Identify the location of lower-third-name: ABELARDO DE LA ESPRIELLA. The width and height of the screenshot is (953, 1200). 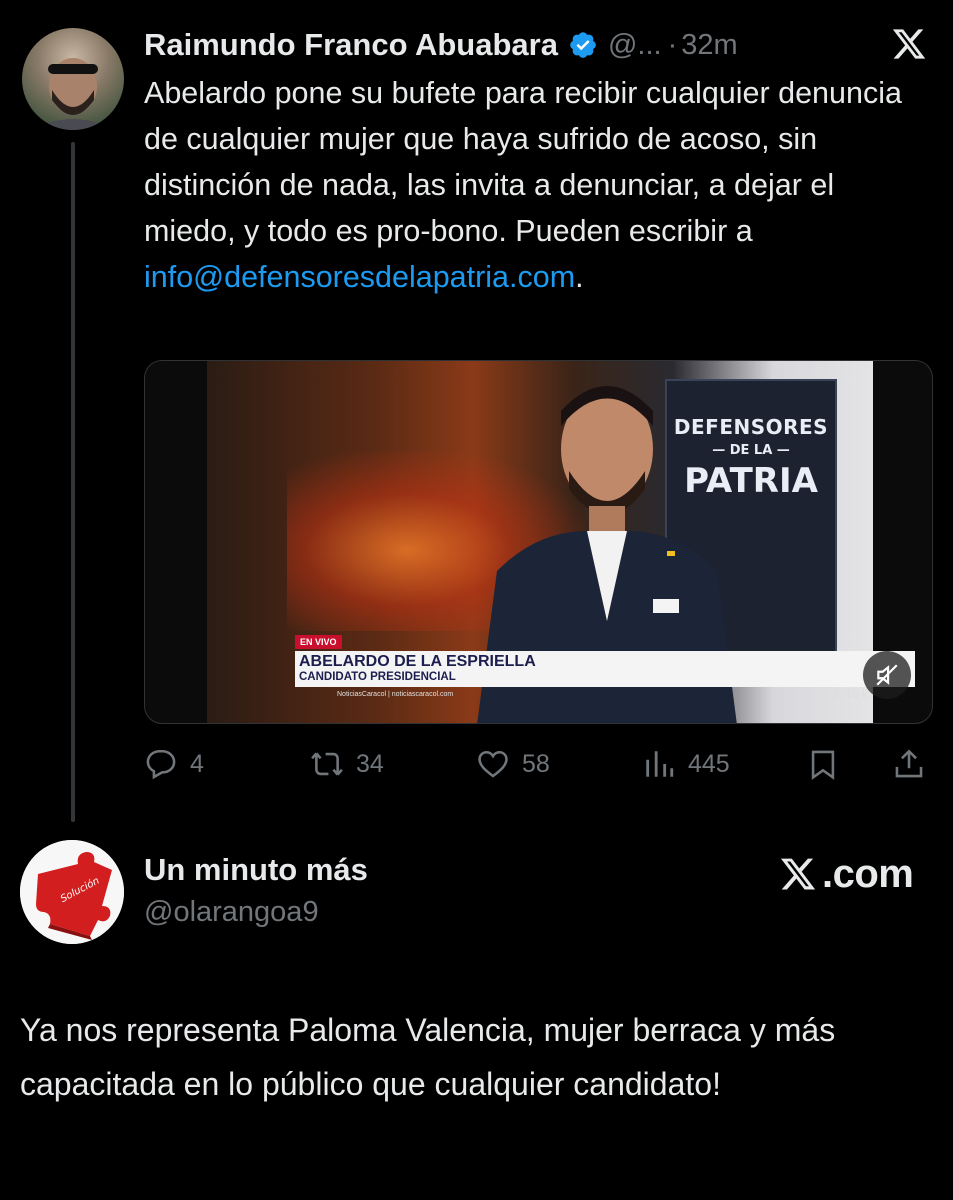
(417, 661).